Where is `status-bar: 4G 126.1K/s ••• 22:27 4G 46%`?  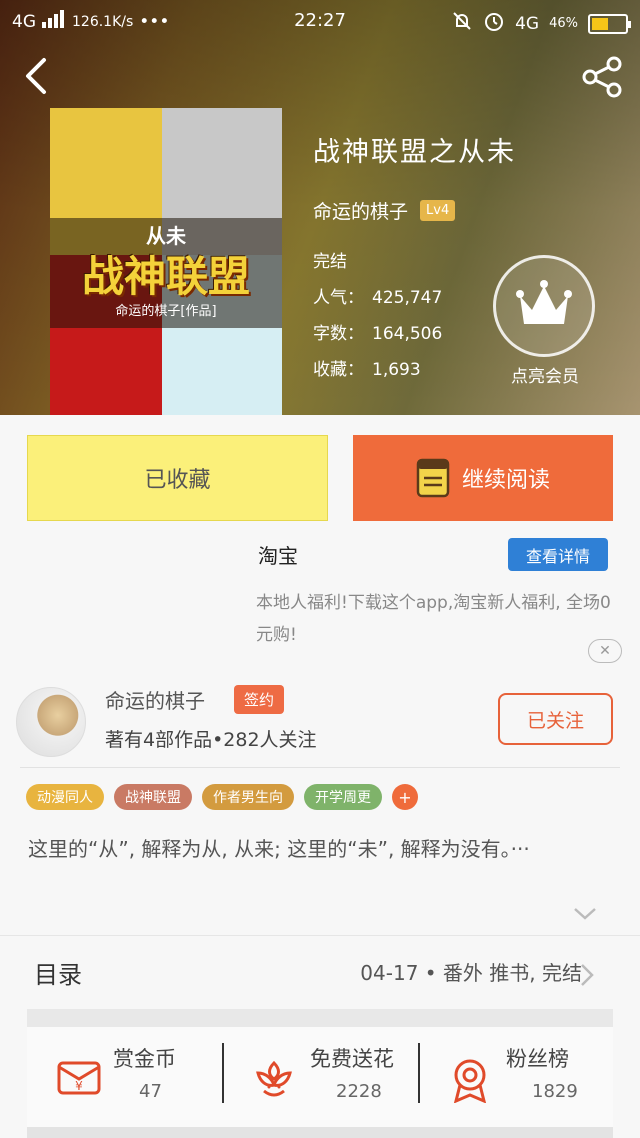
status-bar: 4G 126.1K/s ••• 22:27 4G 46% is located at coordinates (320, 21).